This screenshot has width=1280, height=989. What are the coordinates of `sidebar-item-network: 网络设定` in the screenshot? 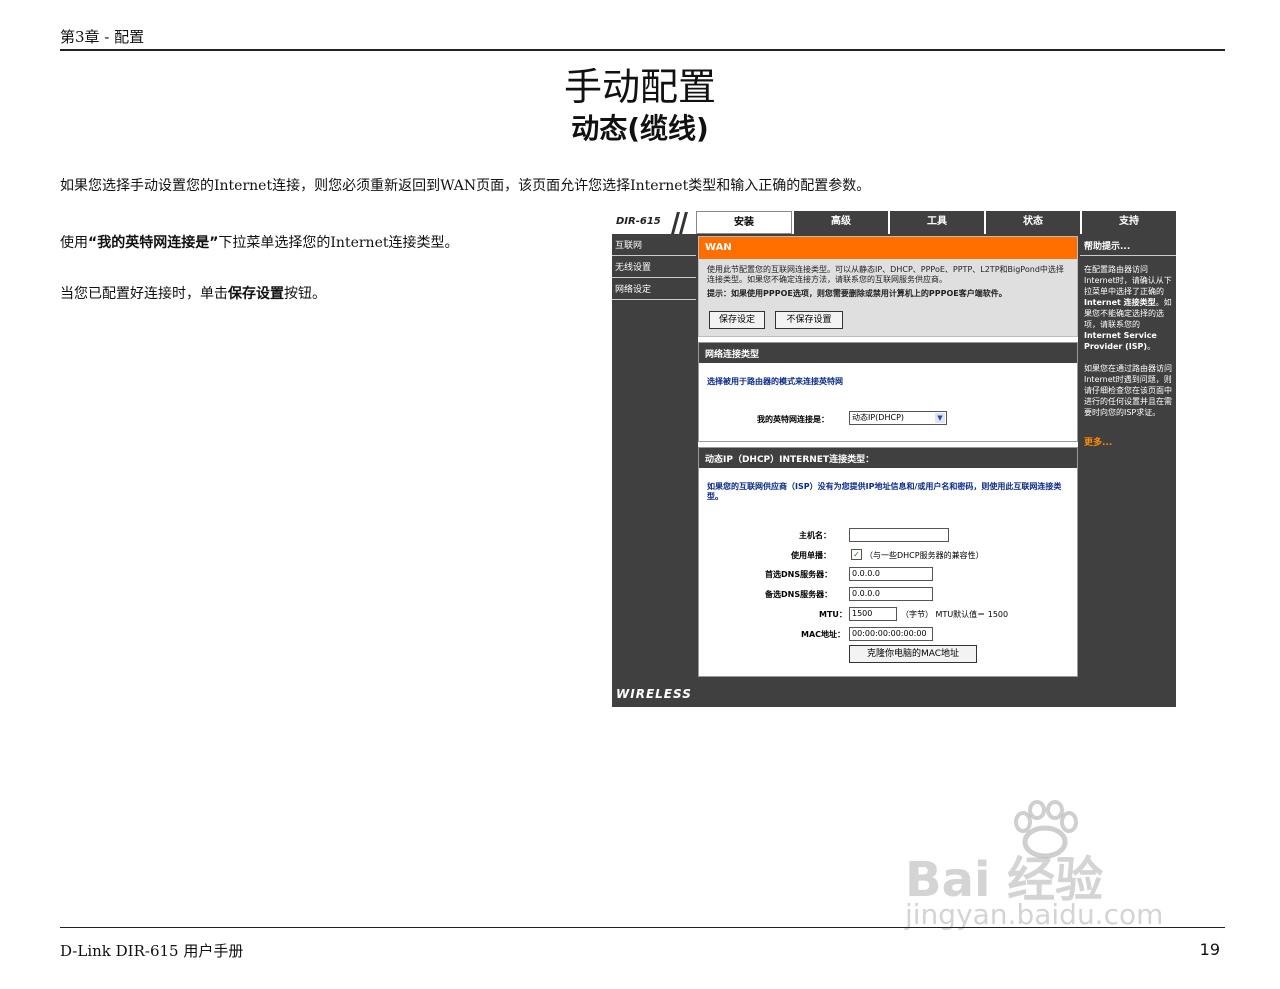 It's located at (654, 289).